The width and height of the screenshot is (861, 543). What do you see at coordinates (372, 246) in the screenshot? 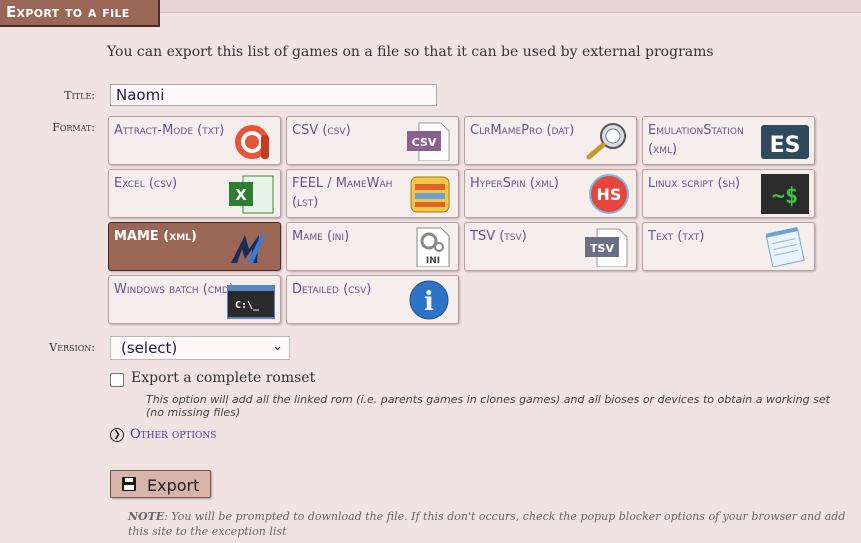
I see `format-option-mame-ini: Mame (ini) INI` at bounding box center [372, 246].